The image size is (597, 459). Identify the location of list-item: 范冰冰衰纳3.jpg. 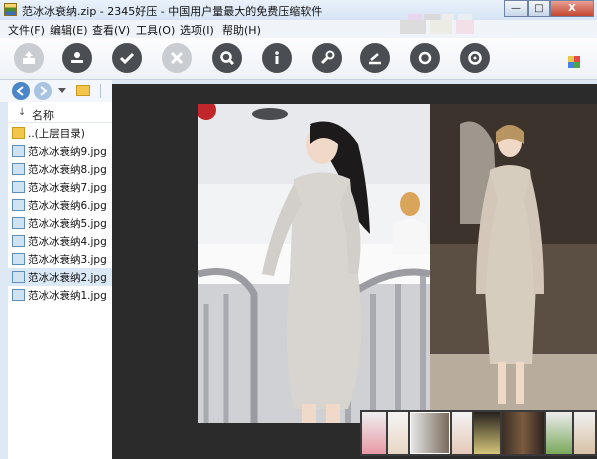
(60, 259).